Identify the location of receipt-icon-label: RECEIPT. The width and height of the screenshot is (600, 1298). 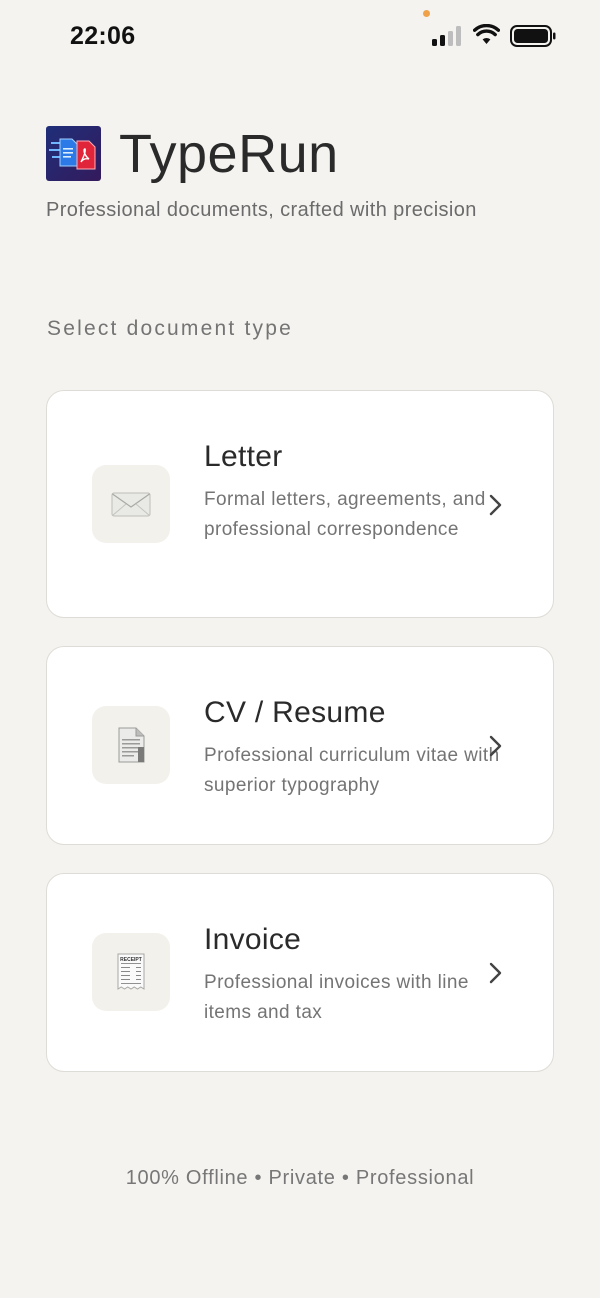
(131, 960).